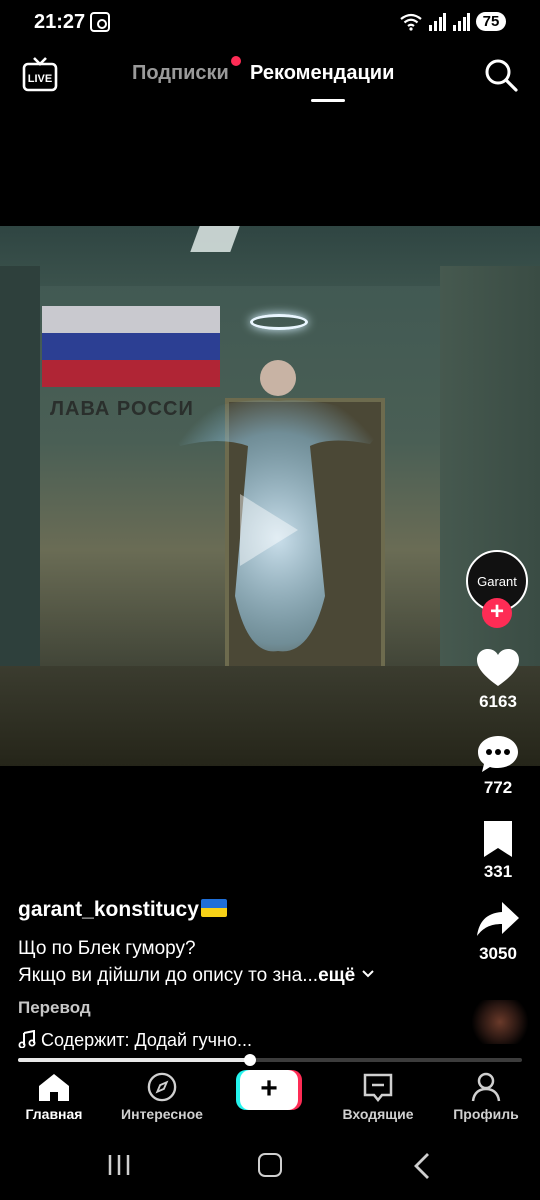 Image resolution: width=540 pixels, height=1200 pixels. I want to click on translate-link: Перевод, so click(54, 1008).